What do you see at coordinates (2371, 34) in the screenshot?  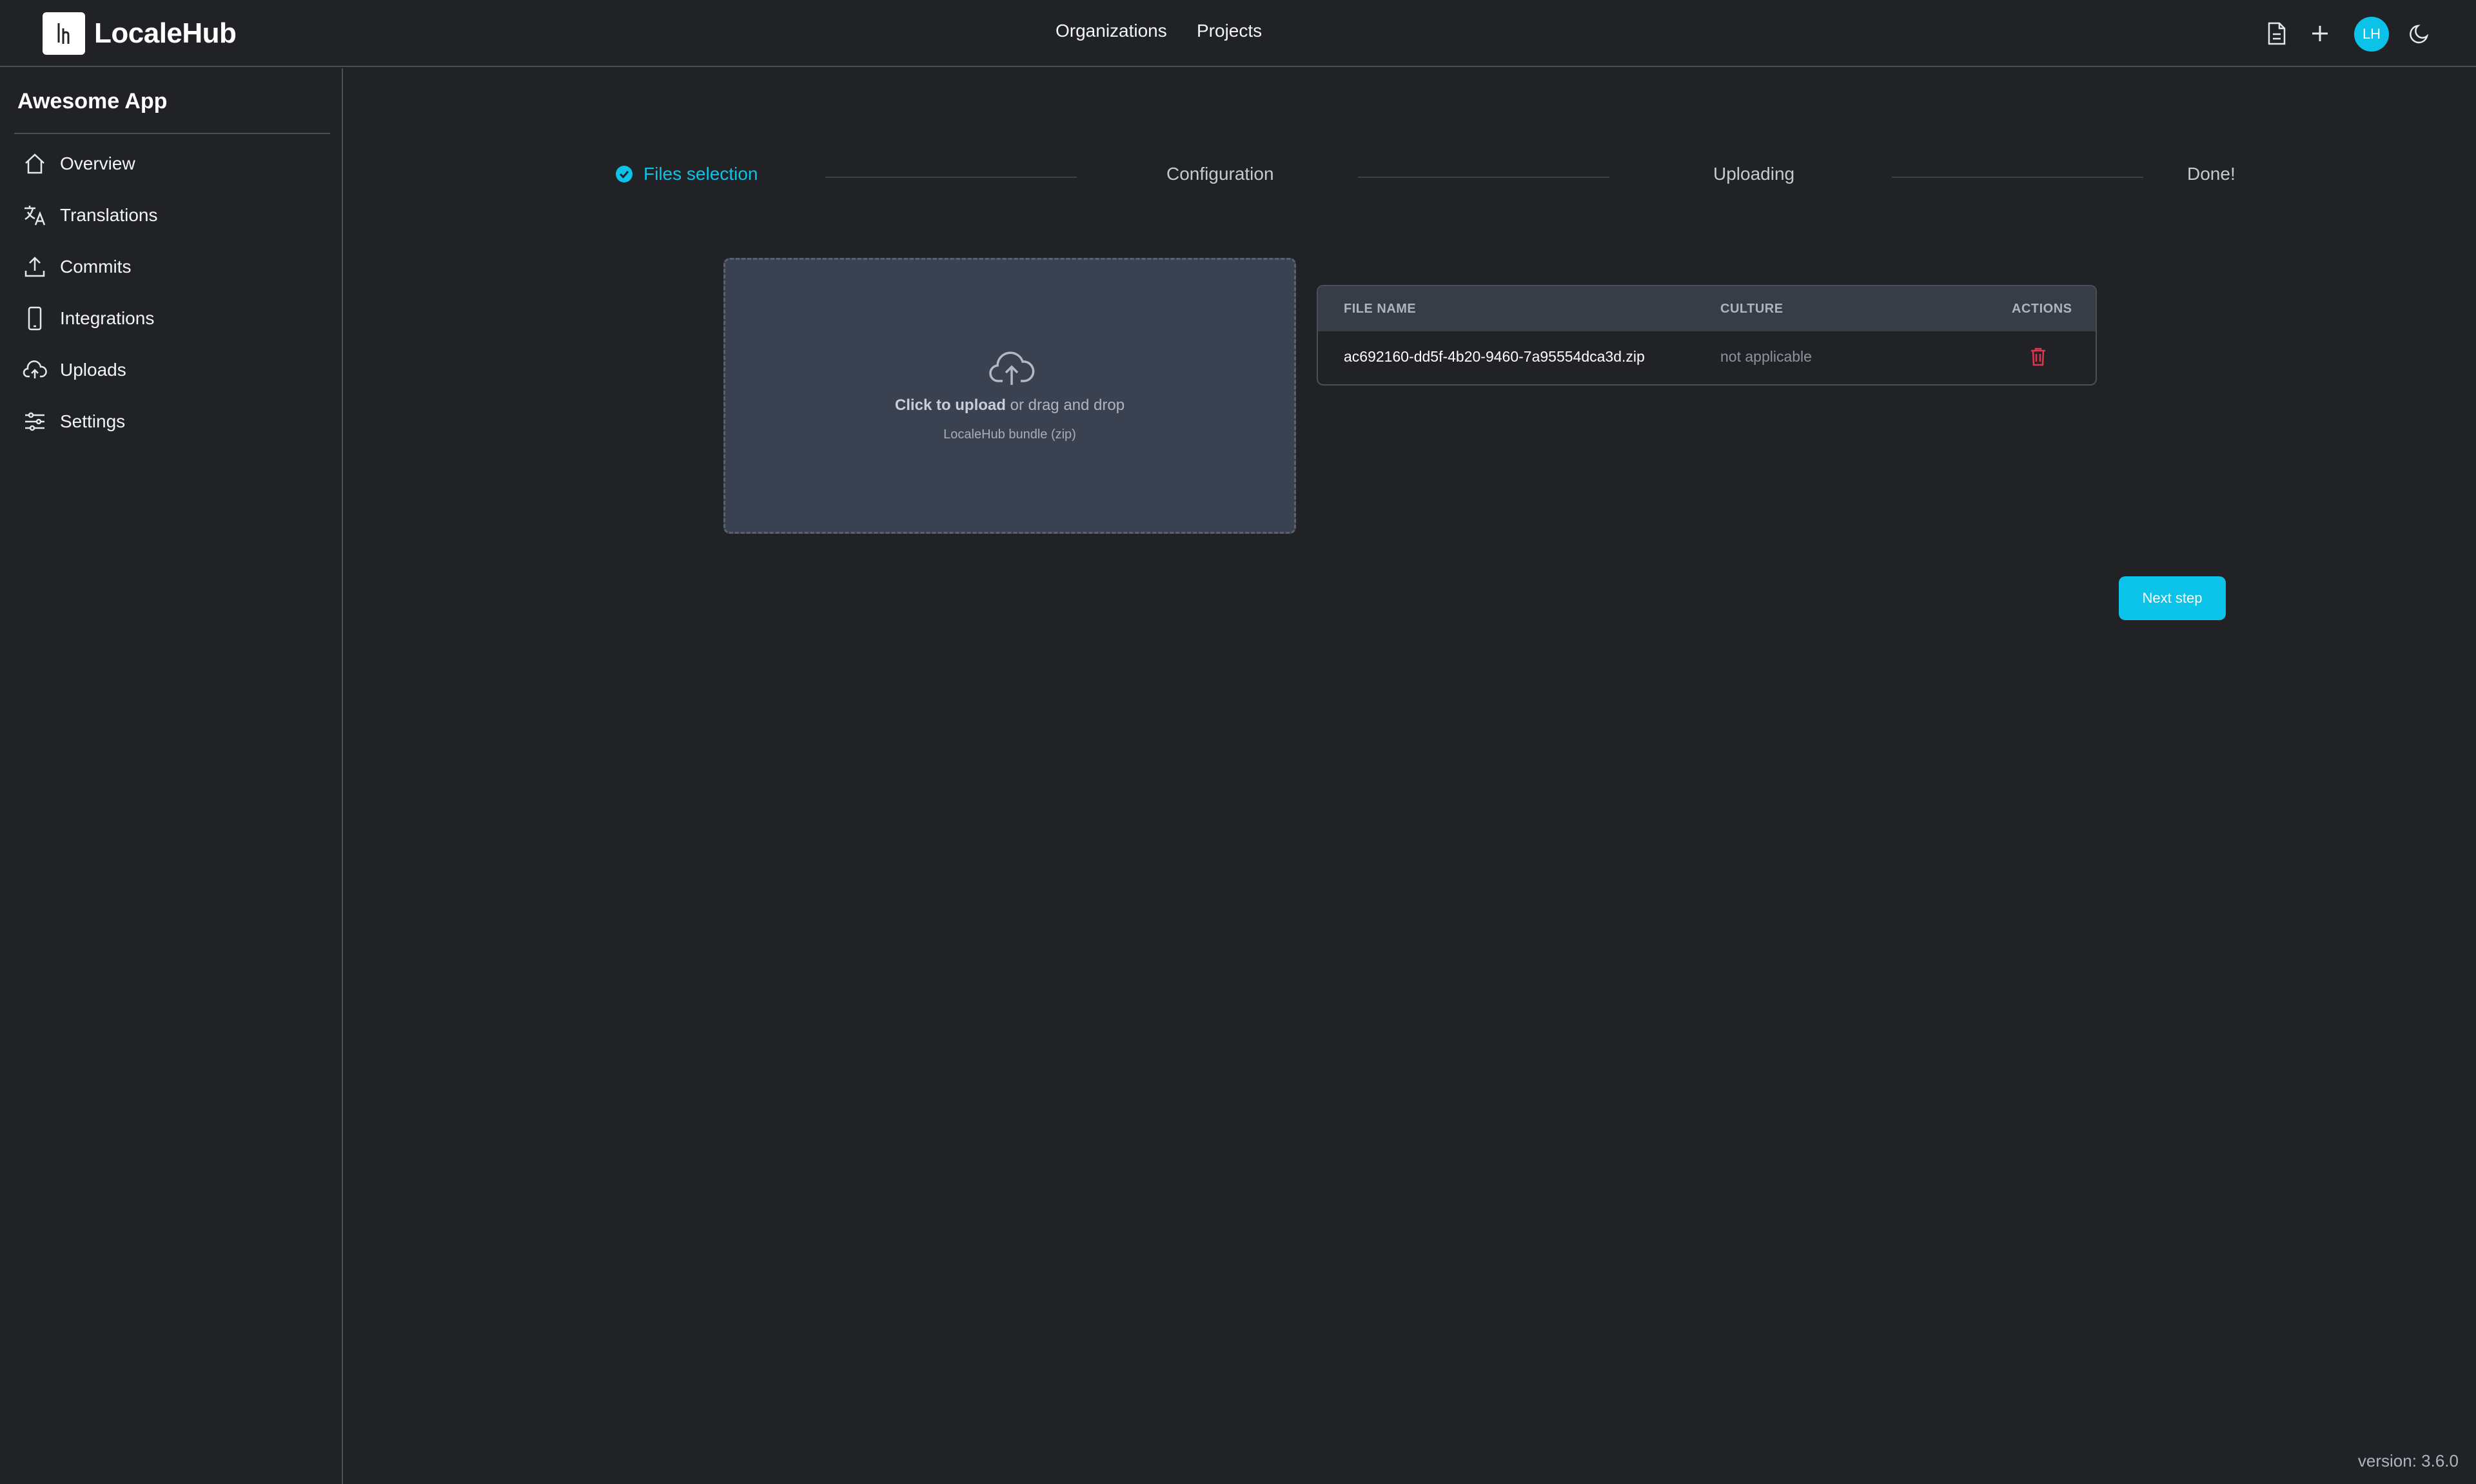 I see `avatar: LH` at bounding box center [2371, 34].